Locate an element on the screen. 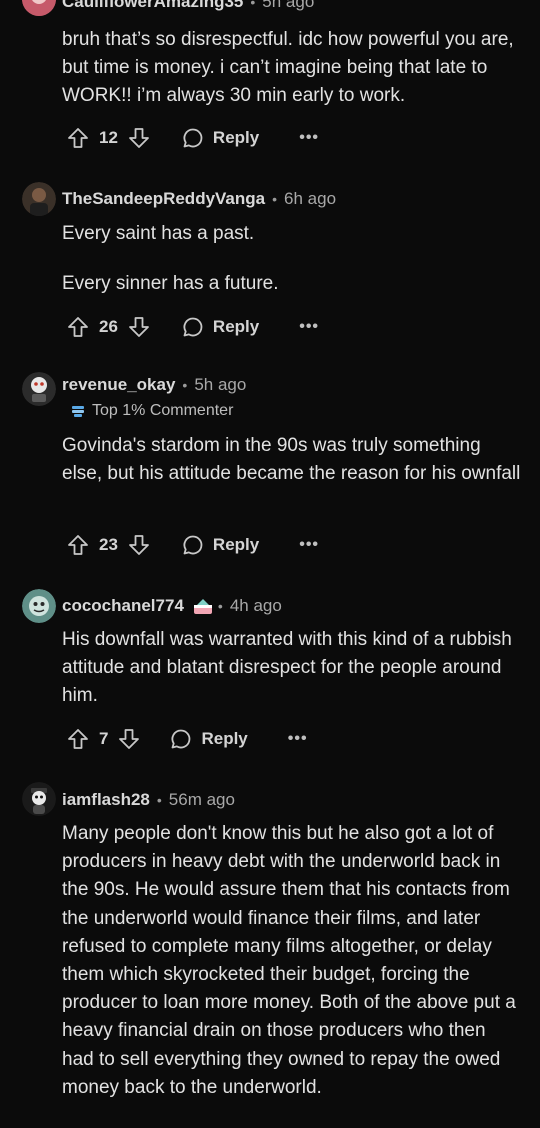 This screenshot has height=1128, width=540. flair-label: Top 1% Commenter is located at coordinates (163, 410).